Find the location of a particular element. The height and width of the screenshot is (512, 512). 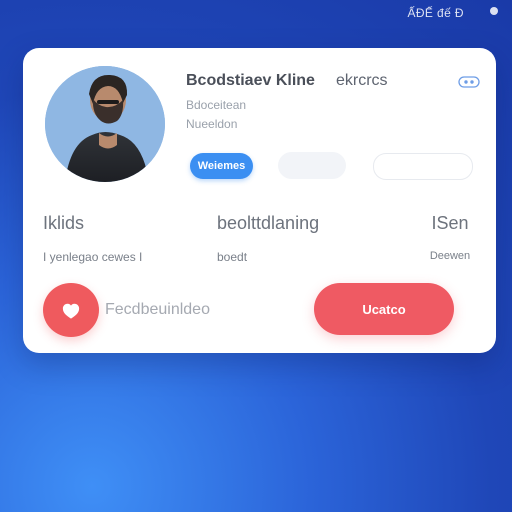

favorite-label: Fecdbeuinldeo is located at coordinates (157, 309).